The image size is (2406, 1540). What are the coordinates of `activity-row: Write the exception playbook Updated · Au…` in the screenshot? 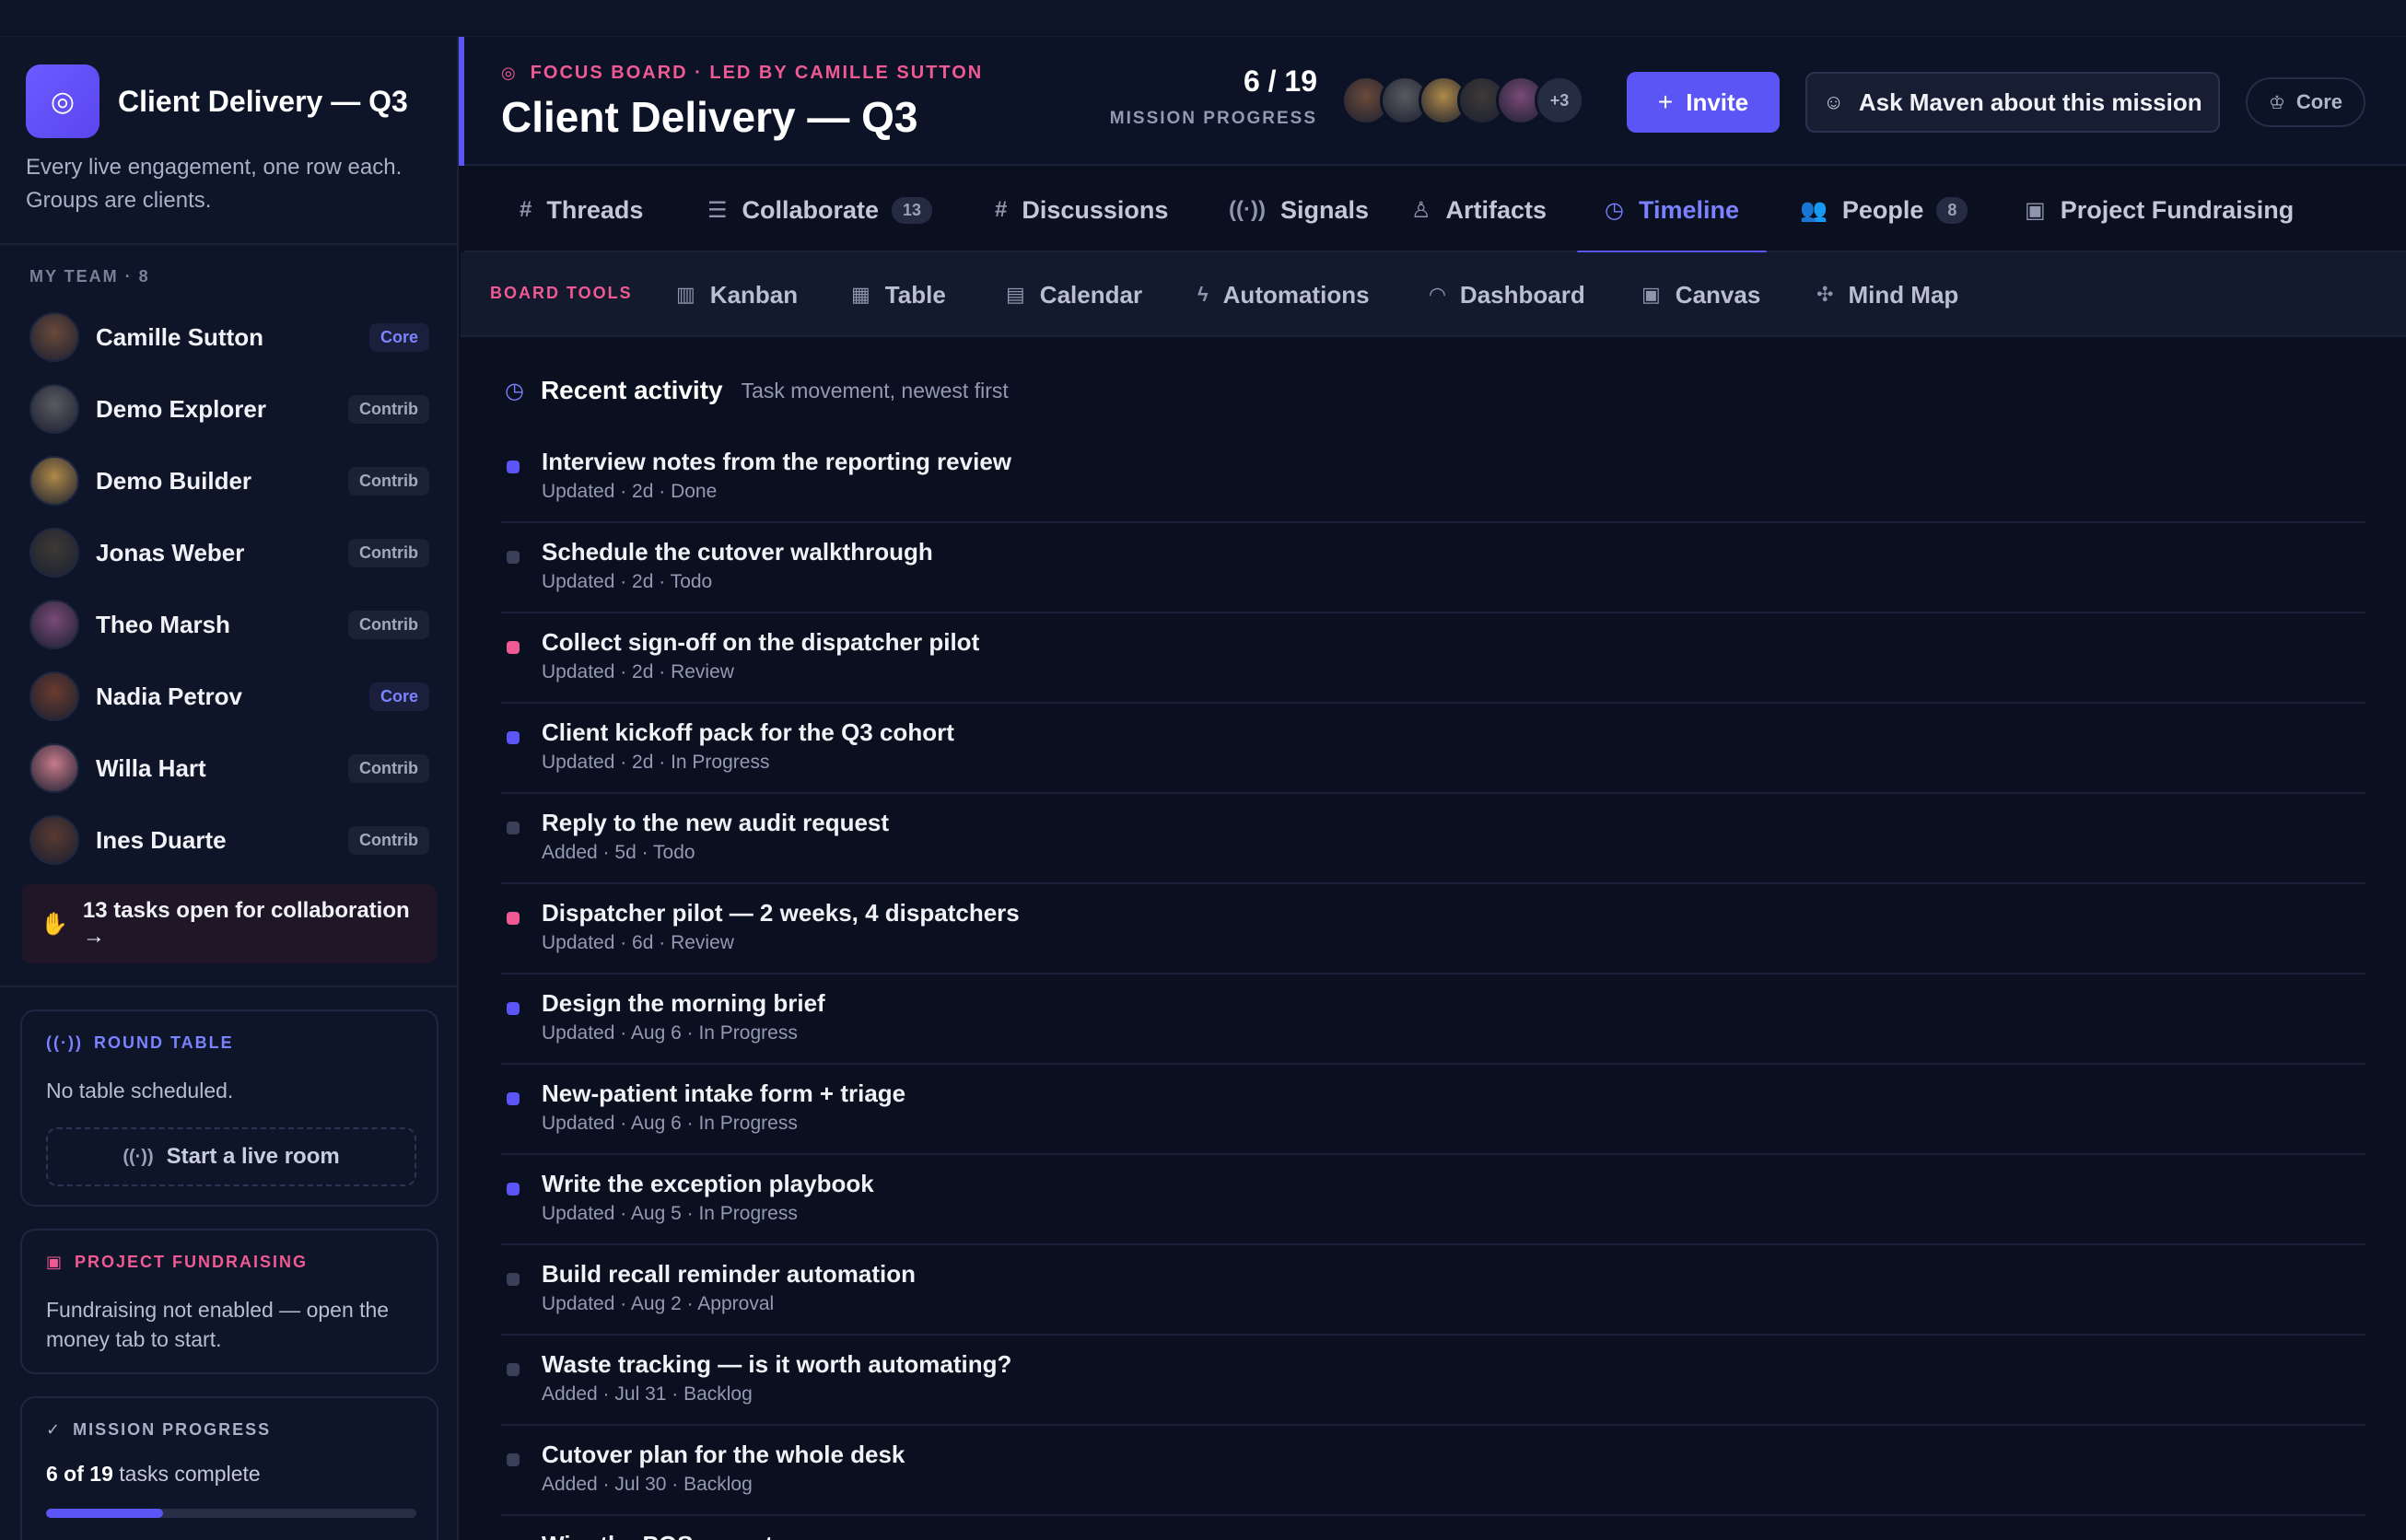 It's located at (1433, 1200).